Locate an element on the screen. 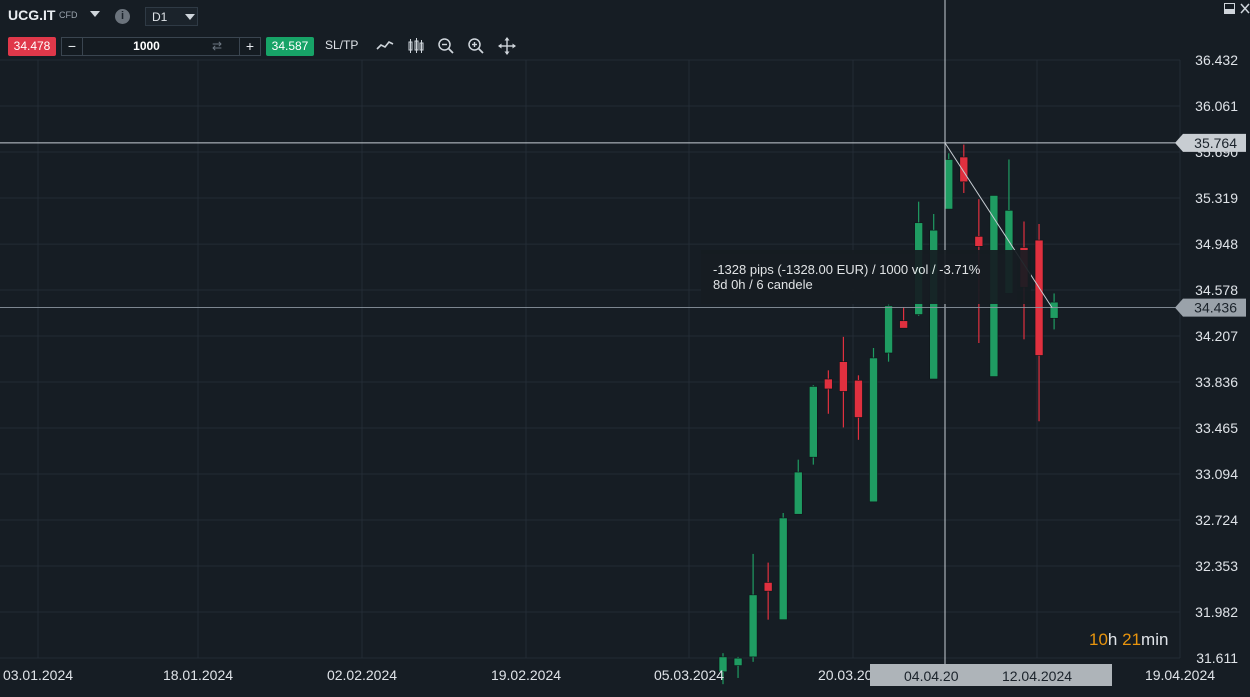  price-tick-label: 35.319 is located at coordinates (1216, 198).